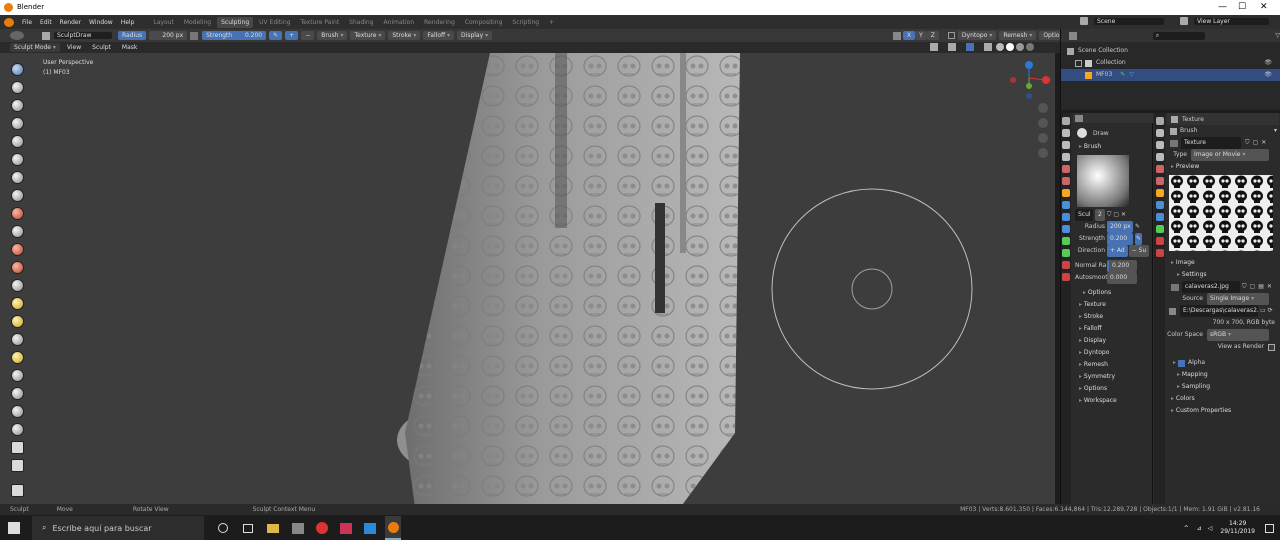  I want to click on new-texture-icon: ▢, so click(1256, 143).